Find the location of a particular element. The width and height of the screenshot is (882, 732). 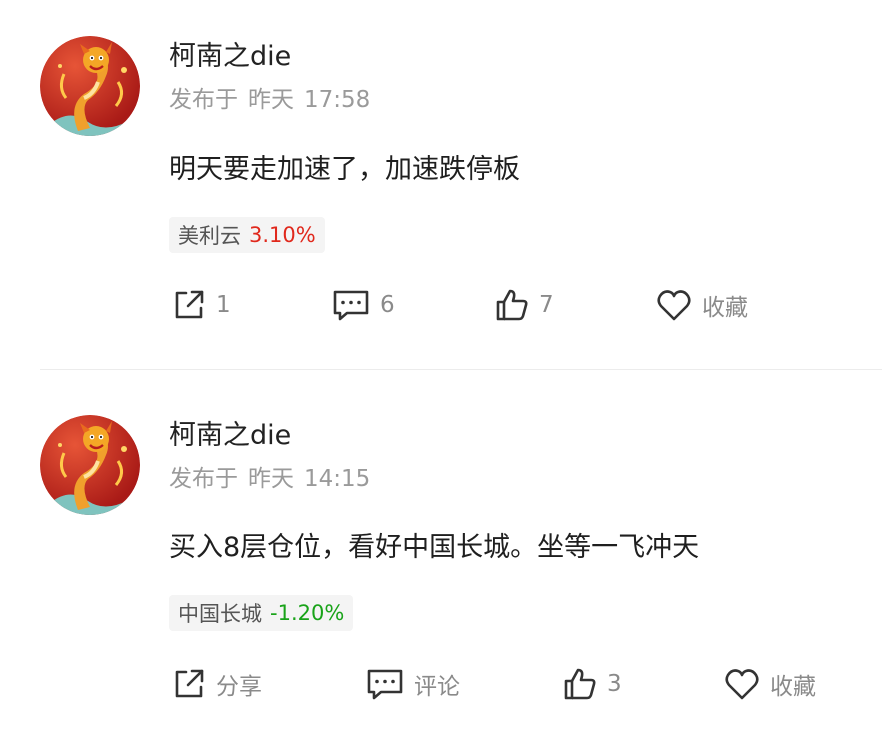

time: 14:15 is located at coordinates (337, 479).